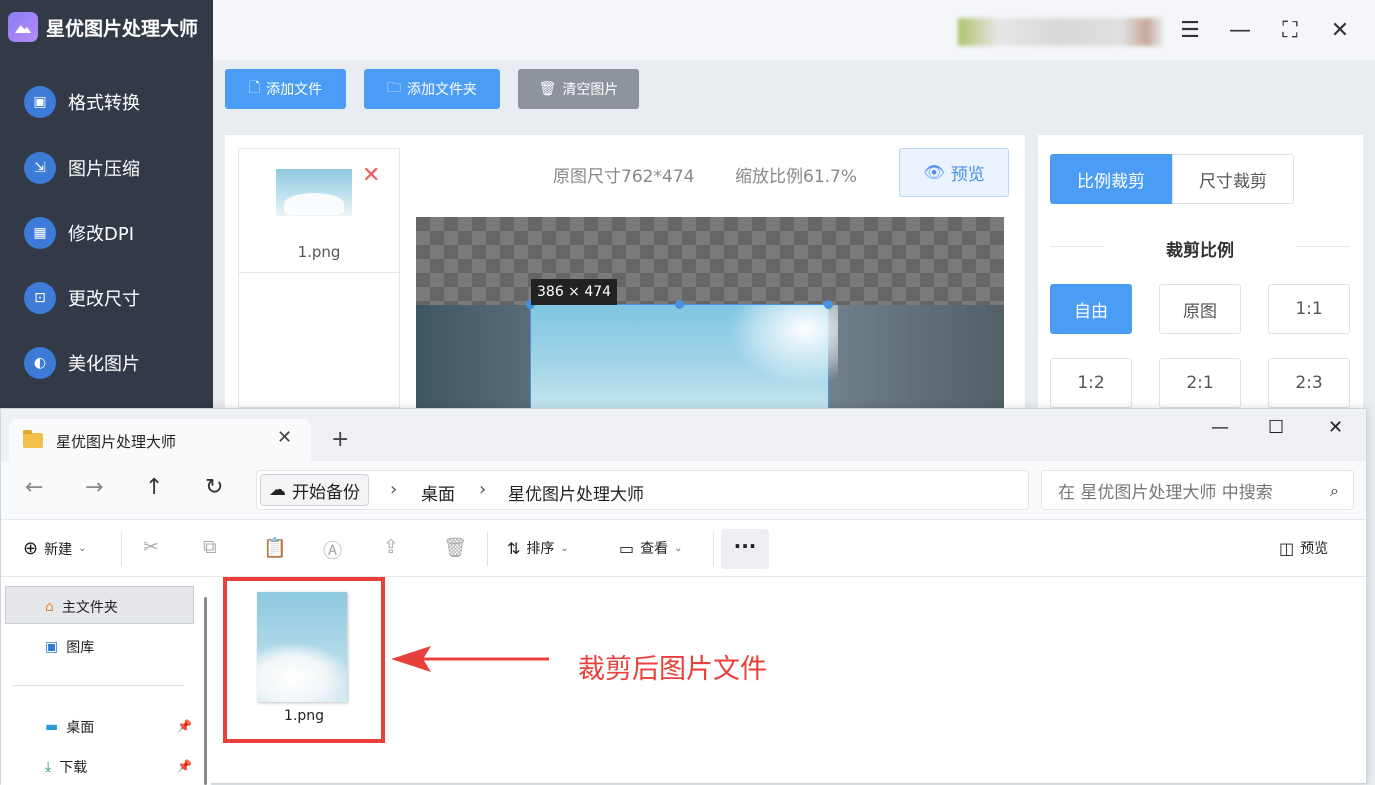  I want to click on more-options-icon: ···, so click(745, 549).